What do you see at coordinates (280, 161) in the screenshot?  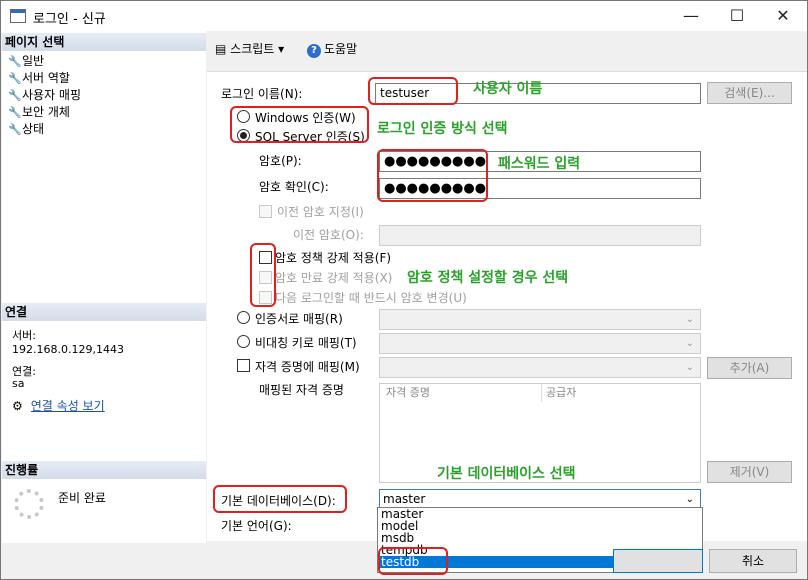 I see `password-label: 암호(P):` at bounding box center [280, 161].